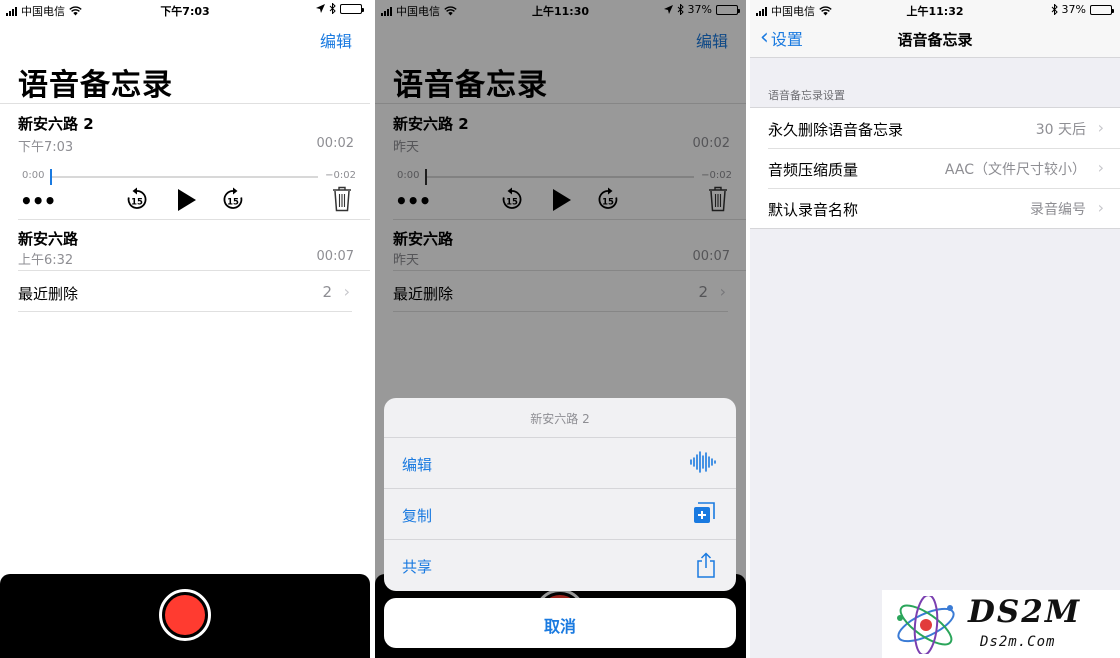  What do you see at coordinates (560, 418) in the screenshot?
I see `action-sheet-title: 新安六路 2` at bounding box center [560, 418].